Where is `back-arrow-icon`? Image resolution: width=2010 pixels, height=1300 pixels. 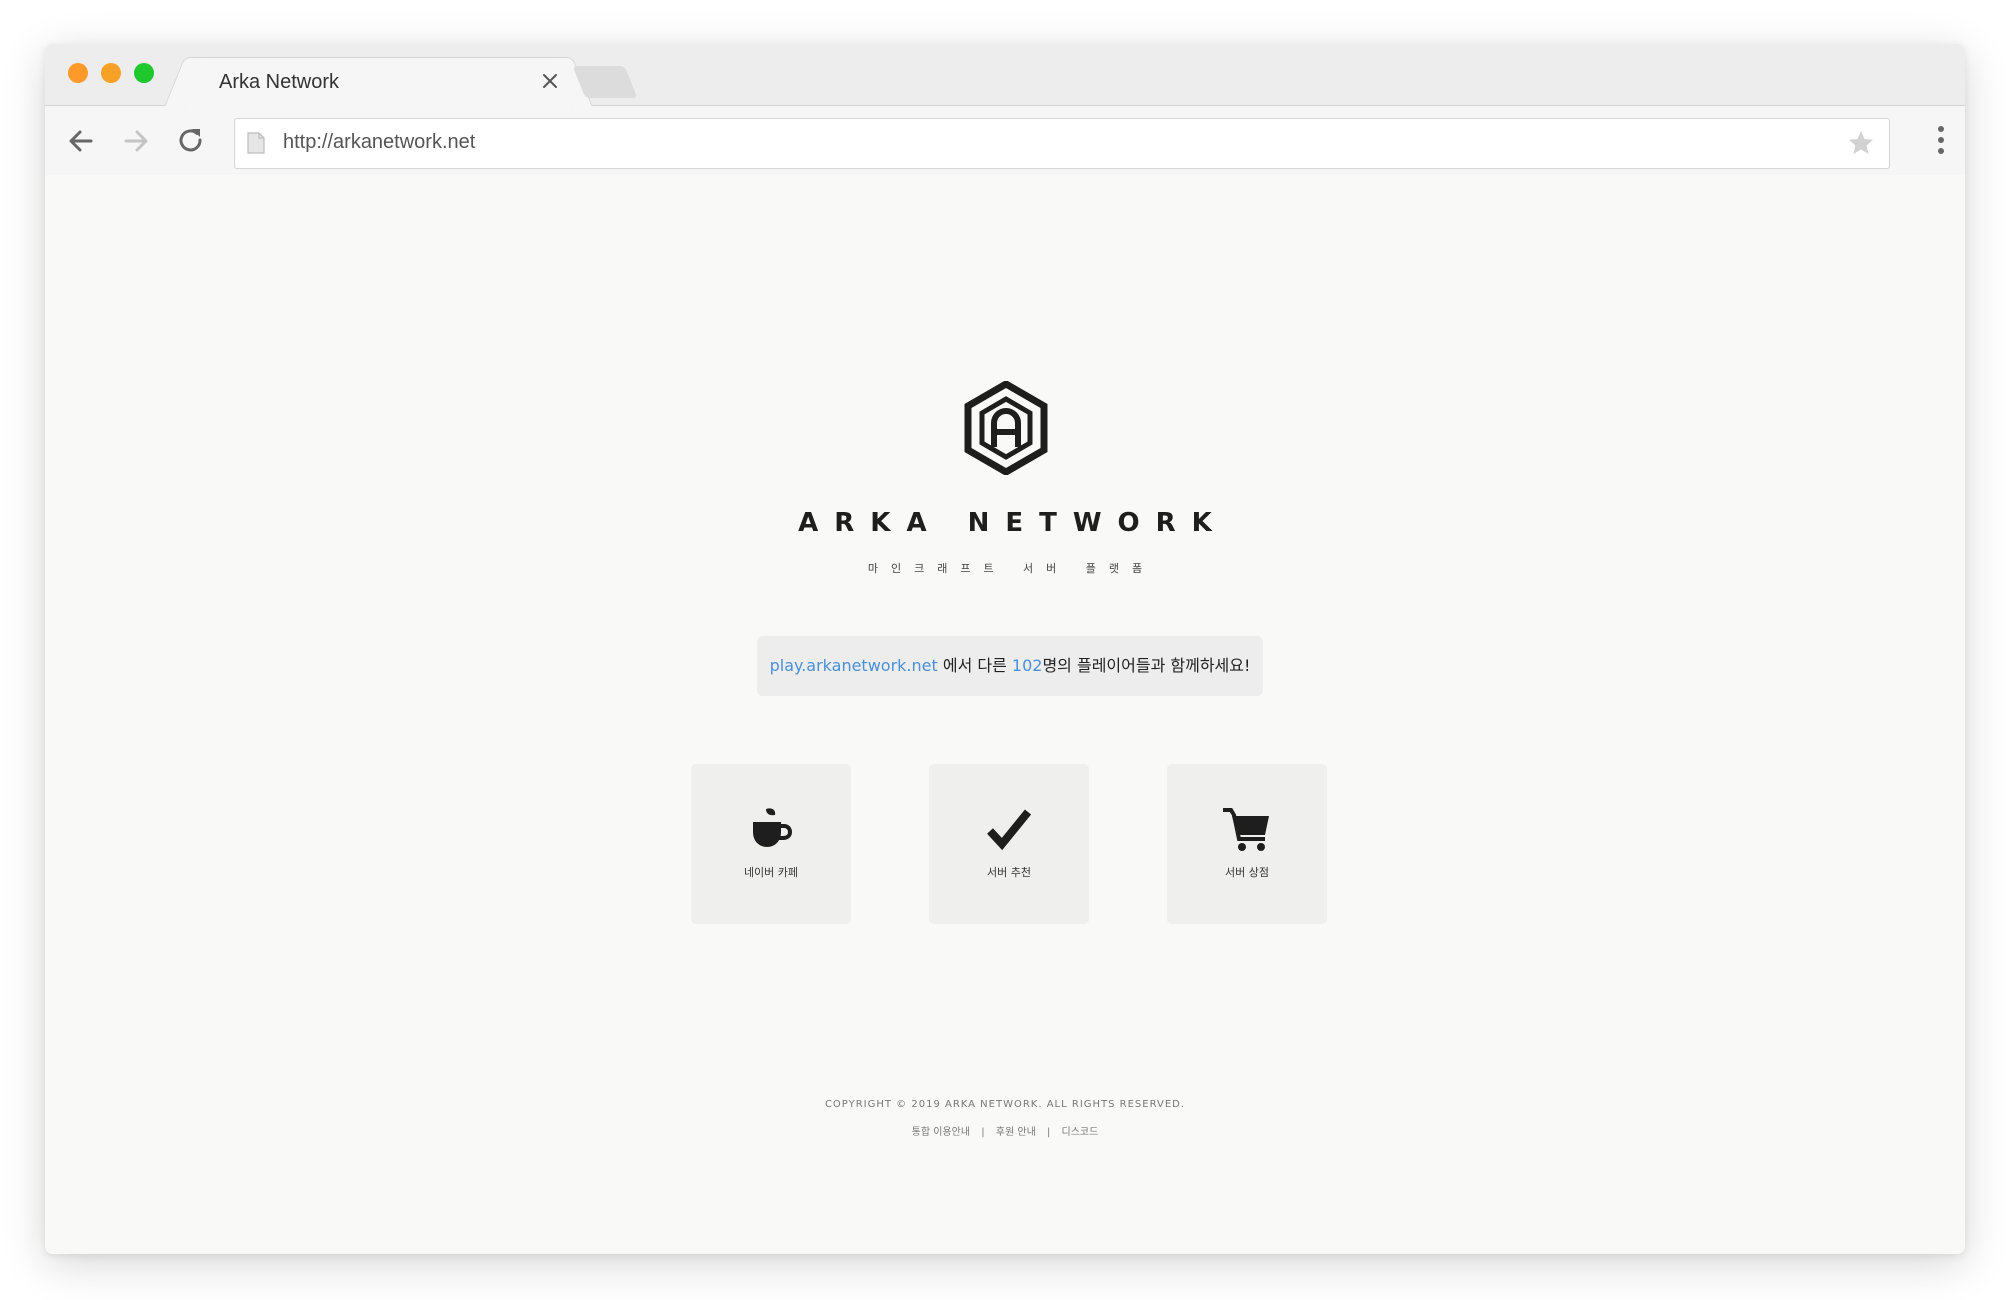
back-arrow-icon is located at coordinates (81, 141).